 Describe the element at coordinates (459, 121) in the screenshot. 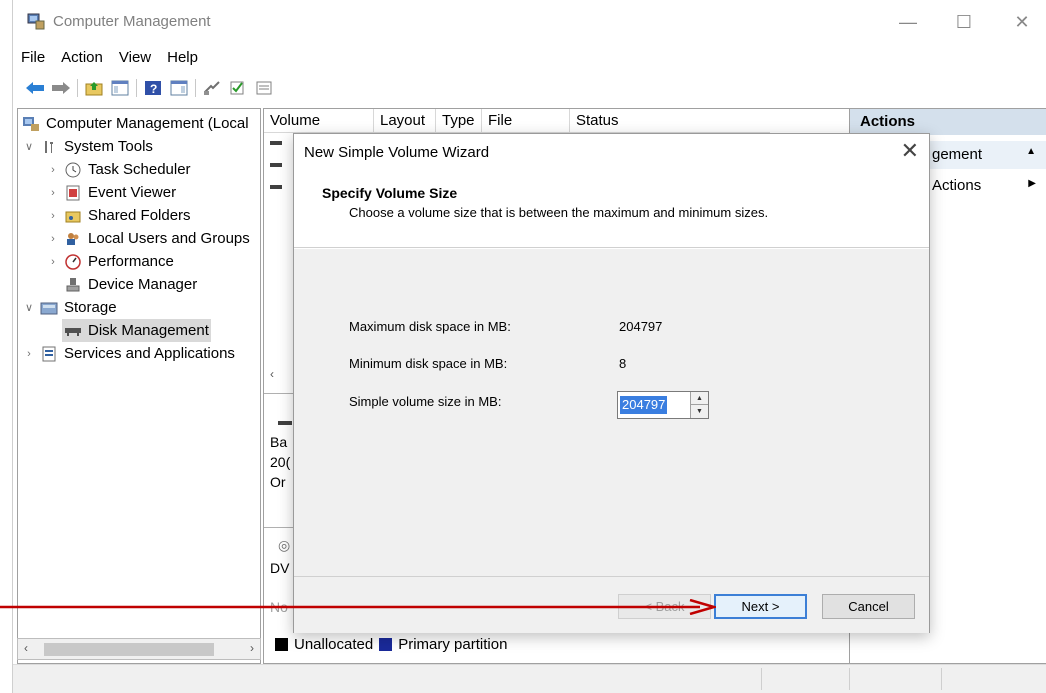

I see `column-type: Type` at that location.